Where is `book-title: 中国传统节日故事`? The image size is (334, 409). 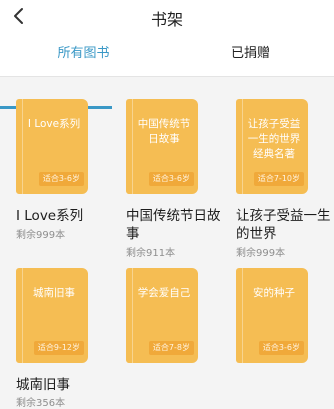
book-title: 中国传统节日故事 is located at coordinates (173, 225).